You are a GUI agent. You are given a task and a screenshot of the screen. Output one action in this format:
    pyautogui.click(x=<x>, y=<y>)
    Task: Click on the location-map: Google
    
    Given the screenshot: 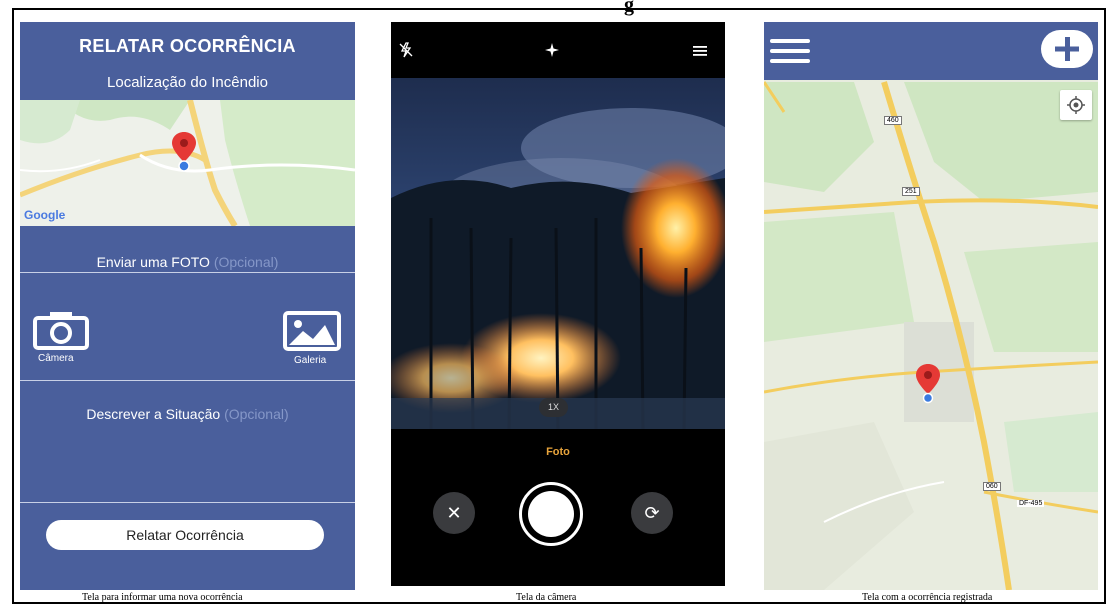 What is the action you would take?
    pyautogui.click(x=187, y=163)
    